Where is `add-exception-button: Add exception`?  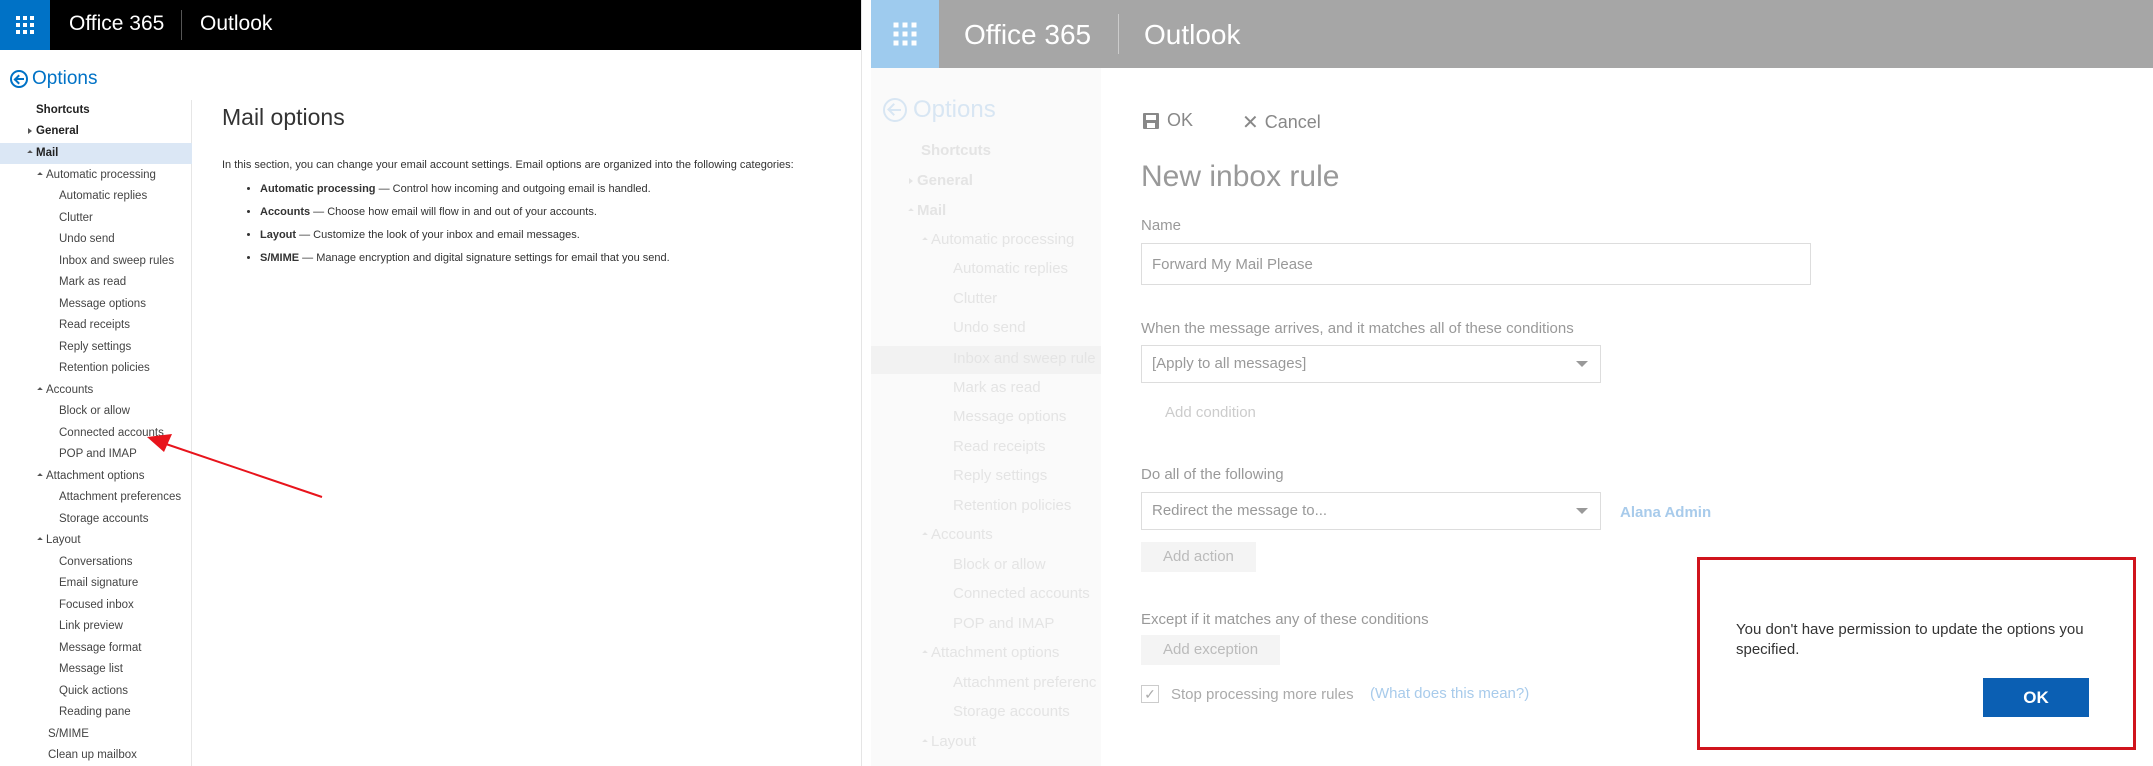
add-exception-button: Add exception is located at coordinates (1211, 650).